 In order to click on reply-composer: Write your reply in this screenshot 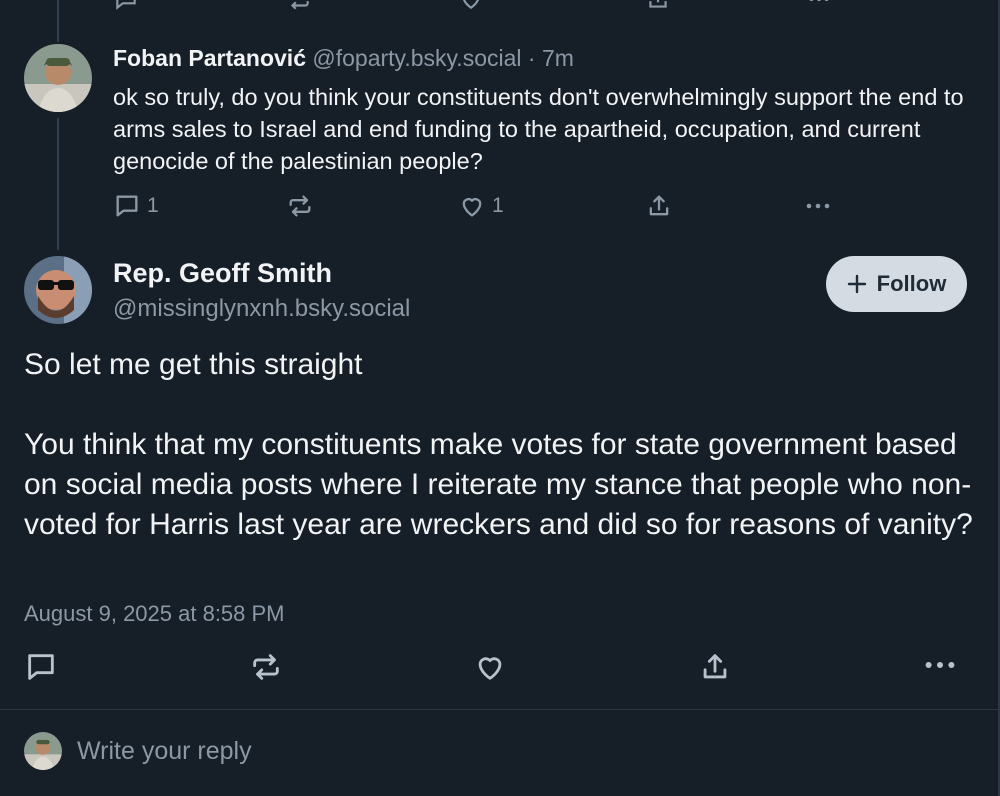, I will do `click(500, 753)`.